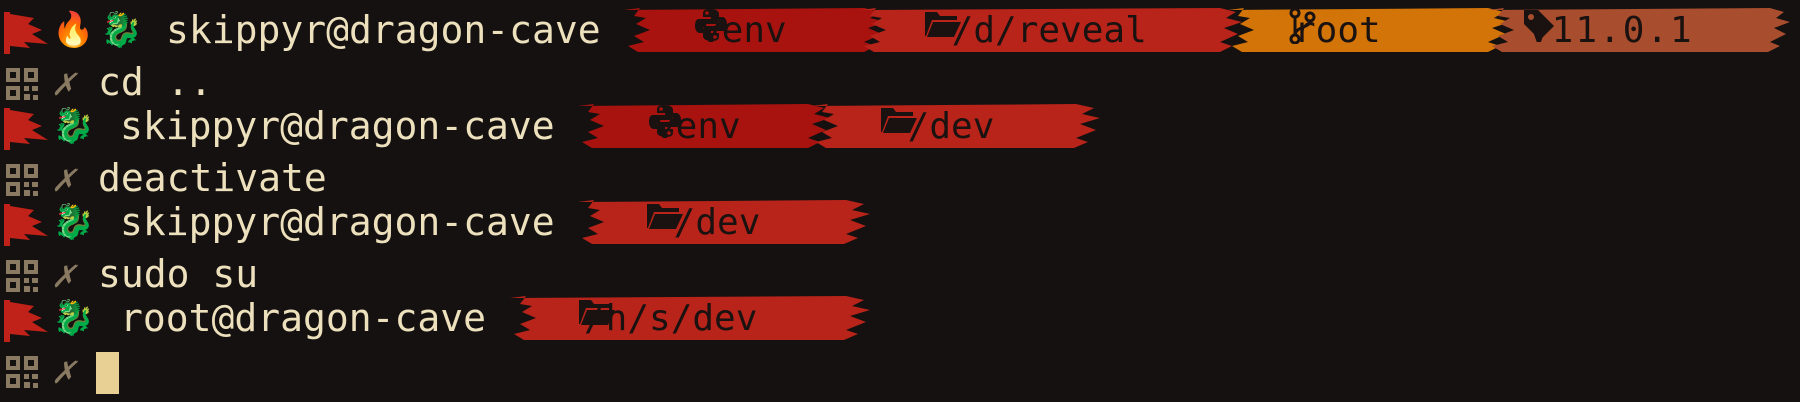 This screenshot has width=1800, height=402. What do you see at coordinates (900, 274) in the screenshot?
I see `command-line: ✗ sudo su` at bounding box center [900, 274].